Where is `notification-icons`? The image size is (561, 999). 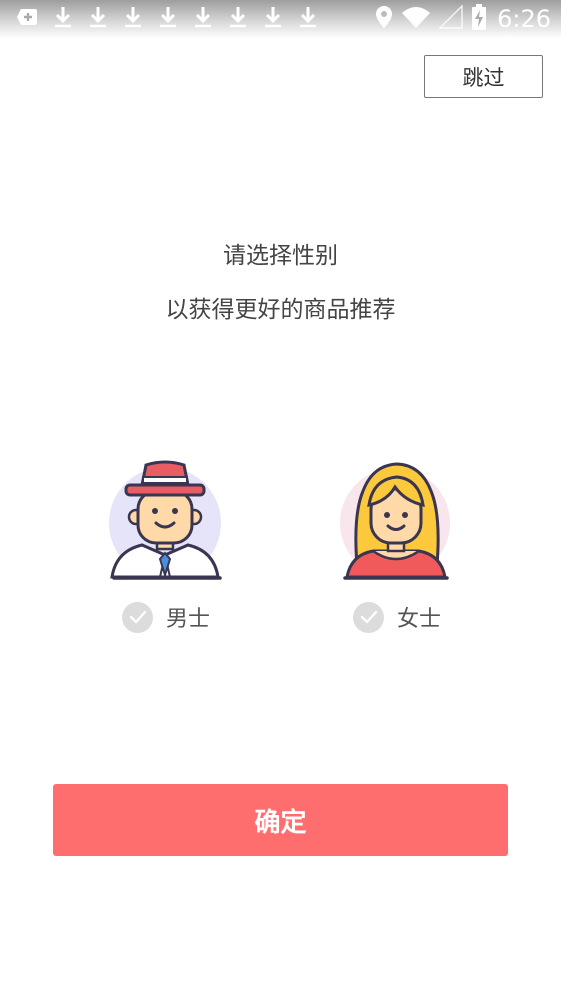
notification-icons is located at coordinates (174, 19).